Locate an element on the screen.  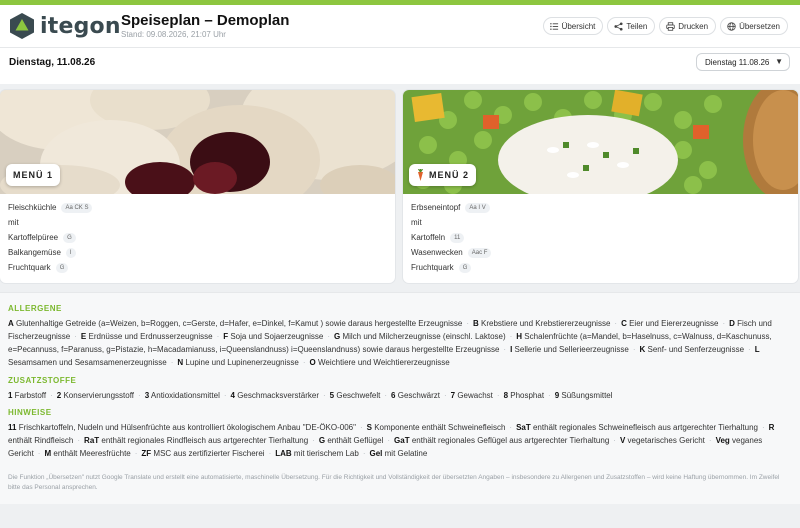
legend-entry: N Lupine und Lupinenerzeugnisse is located at coordinates (237, 362).